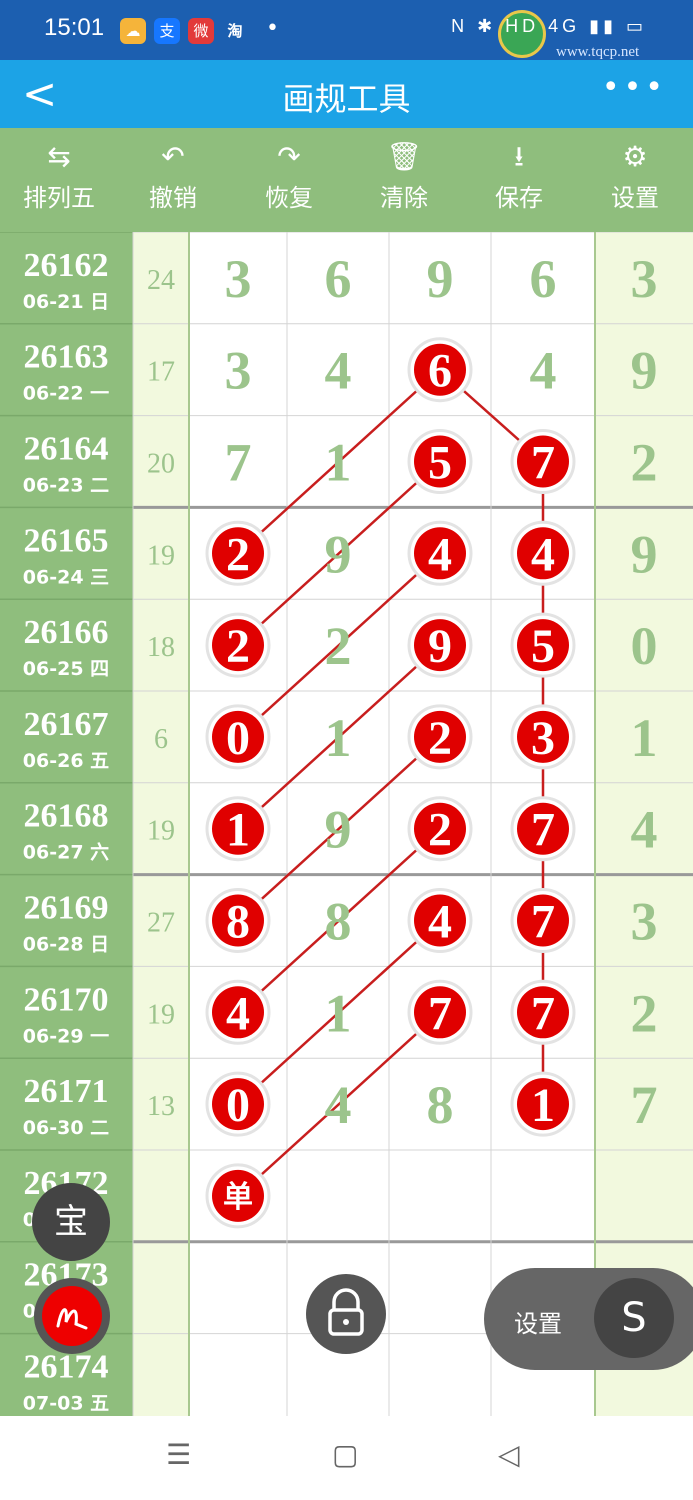 This screenshot has height=1500, width=693. Describe the element at coordinates (289, 156) in the screenshot. I see `redo-icon: ↷` at that location.